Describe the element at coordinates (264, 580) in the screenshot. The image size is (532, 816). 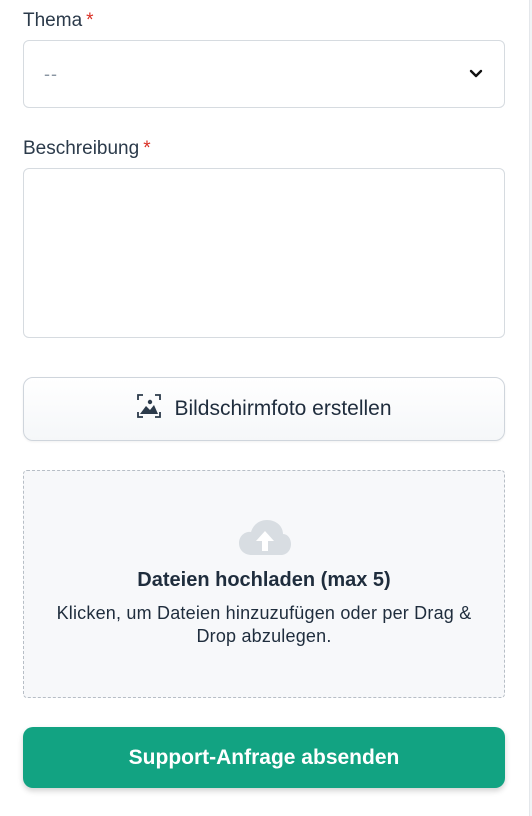
I see `upload-title: Dateien hochladen (max 5)` at that location.